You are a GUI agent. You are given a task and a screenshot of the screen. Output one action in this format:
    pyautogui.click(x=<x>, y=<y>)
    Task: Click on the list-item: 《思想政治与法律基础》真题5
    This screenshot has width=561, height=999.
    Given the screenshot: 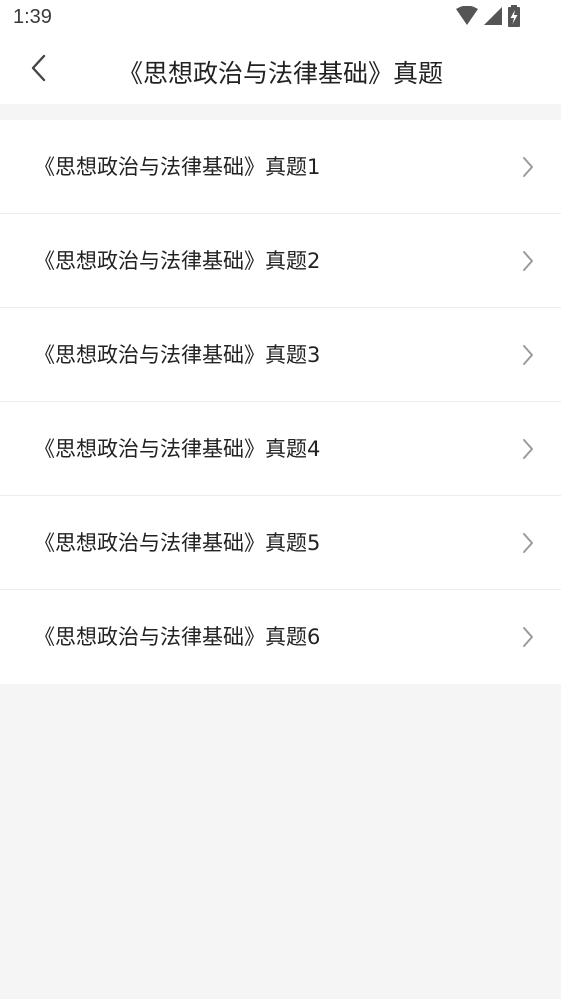 What is the action you would take?
    pyautogui.click(x=280, y=543)
    